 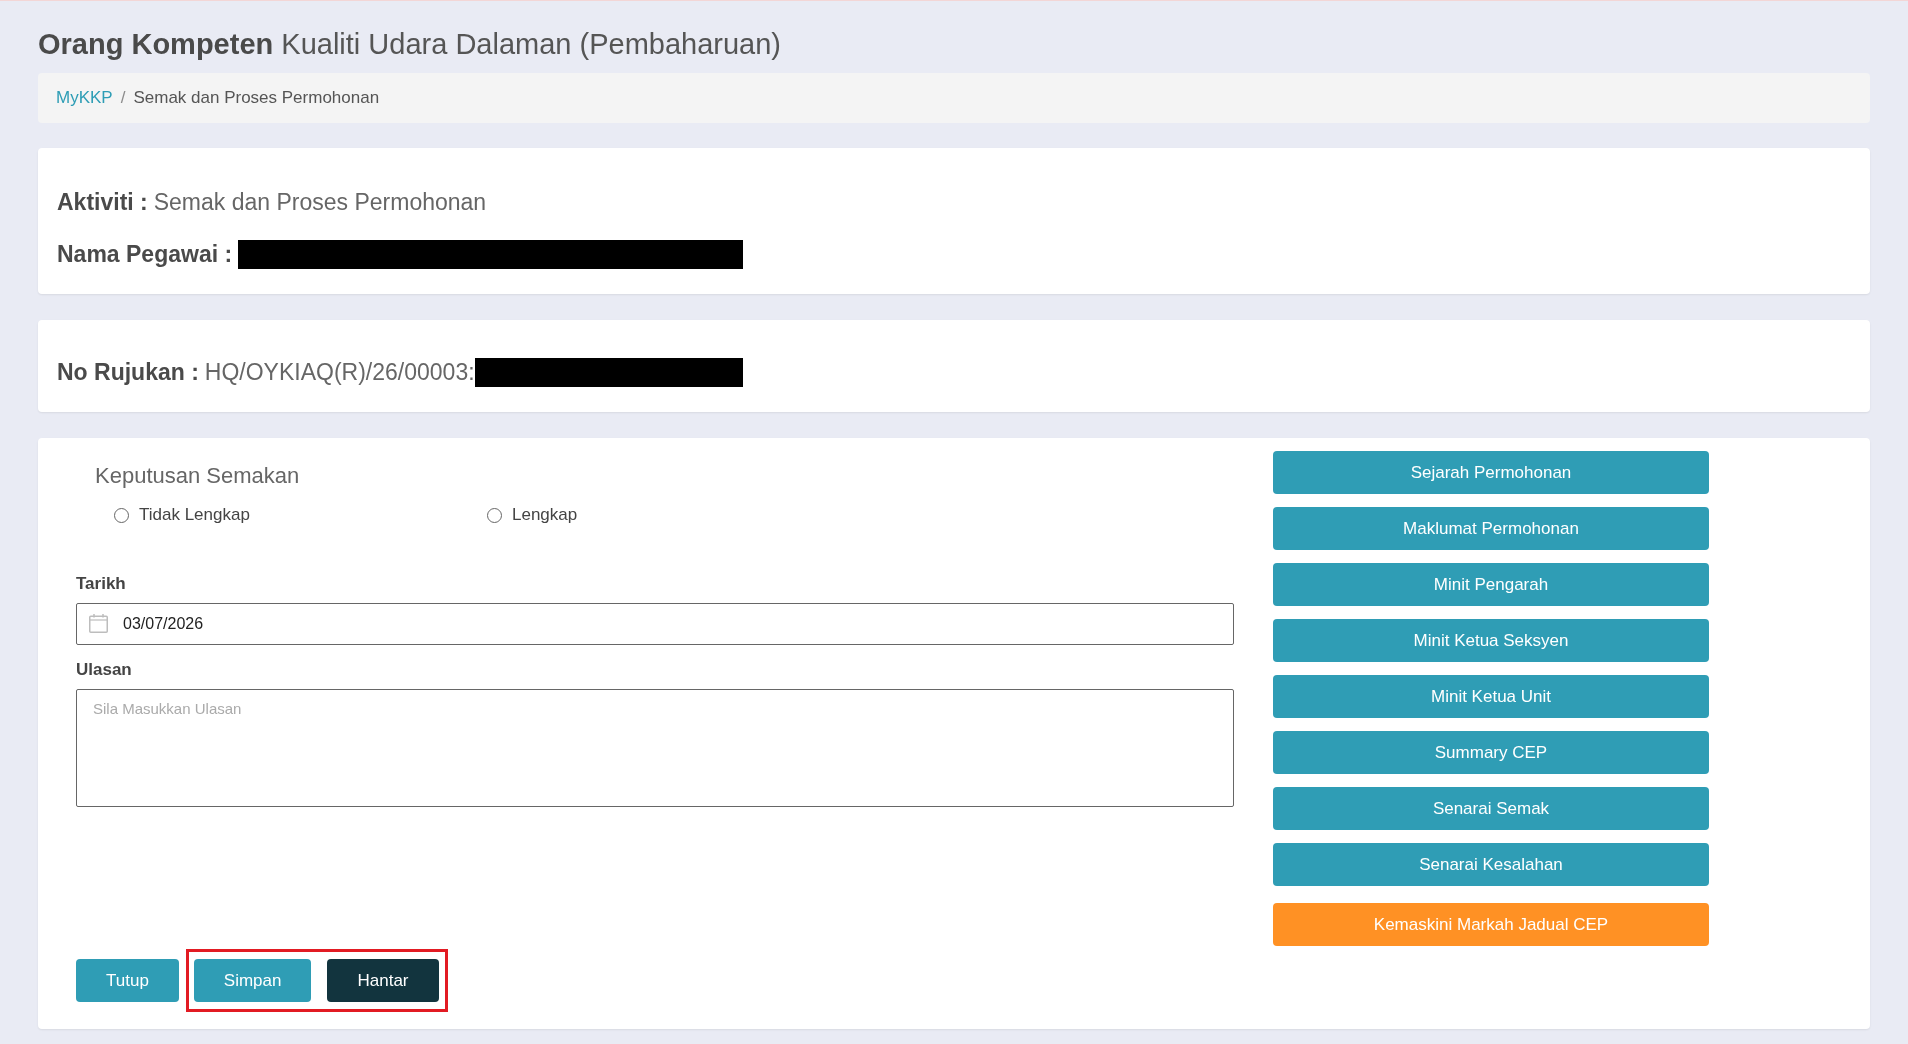 I want to click on field-label: No Rujukan :, so click(x=128, y=372).